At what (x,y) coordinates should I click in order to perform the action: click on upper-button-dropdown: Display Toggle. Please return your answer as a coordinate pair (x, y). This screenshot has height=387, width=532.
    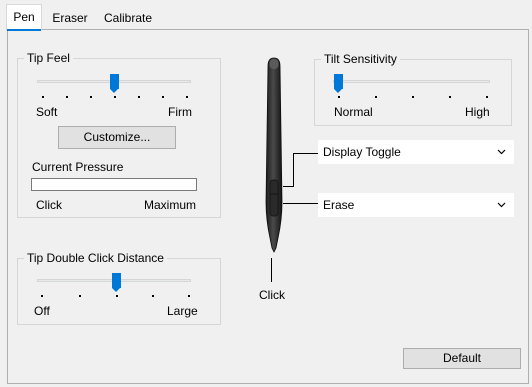
    Looking at the image, I should click on (416, 152).